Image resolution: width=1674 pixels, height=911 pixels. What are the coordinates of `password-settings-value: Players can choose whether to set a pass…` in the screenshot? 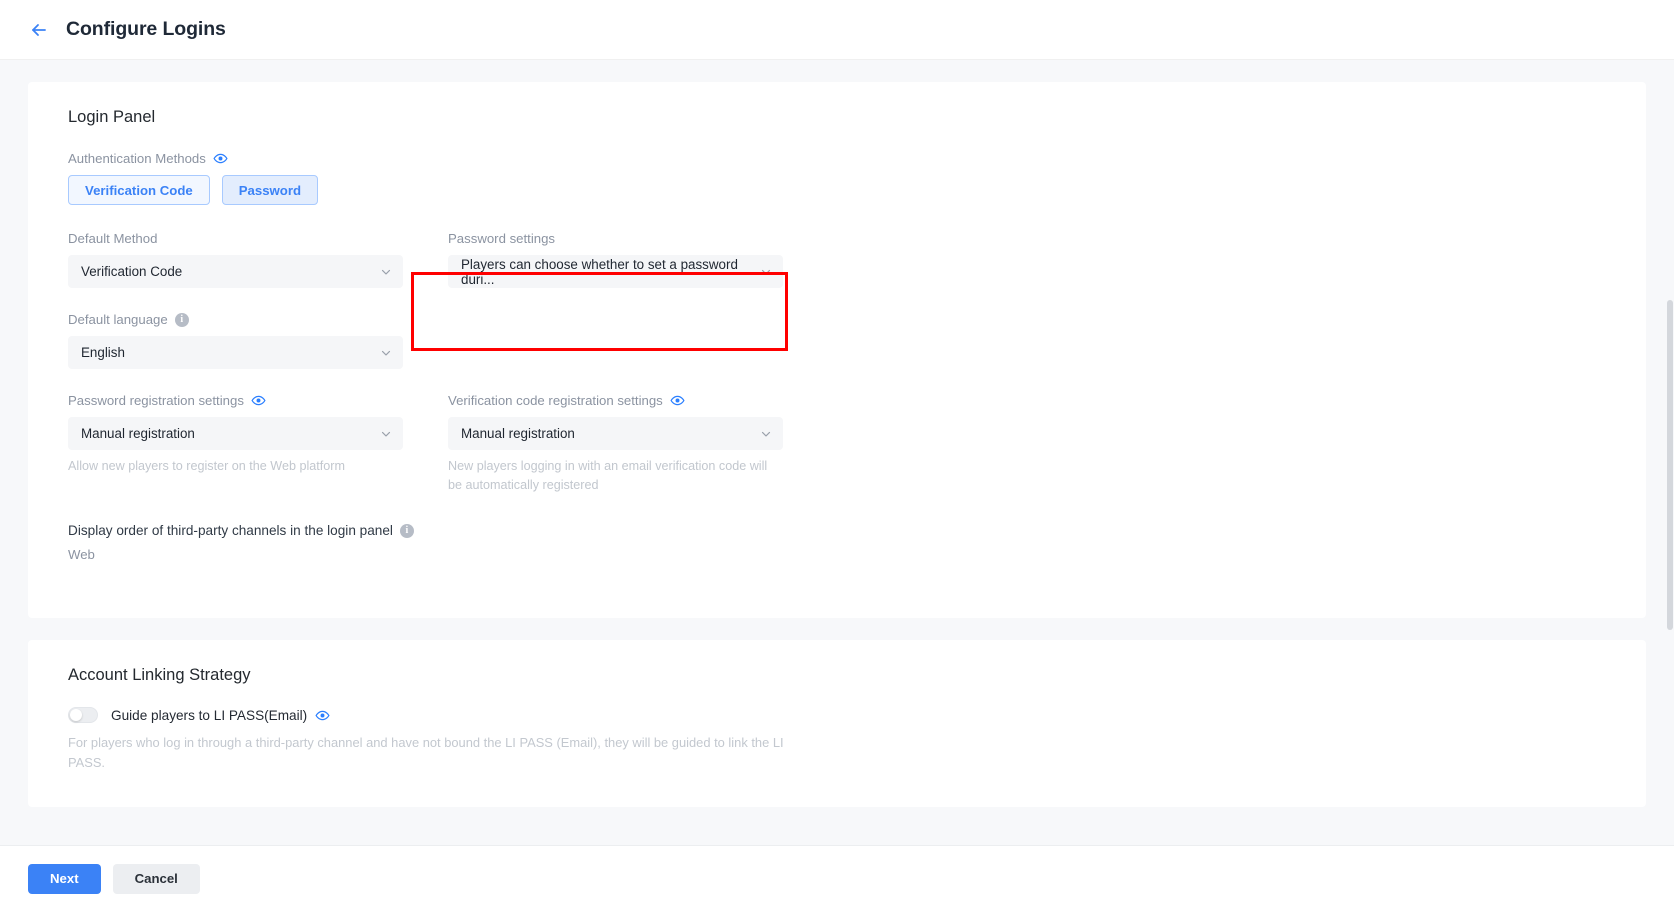 It's located at (599, 271).